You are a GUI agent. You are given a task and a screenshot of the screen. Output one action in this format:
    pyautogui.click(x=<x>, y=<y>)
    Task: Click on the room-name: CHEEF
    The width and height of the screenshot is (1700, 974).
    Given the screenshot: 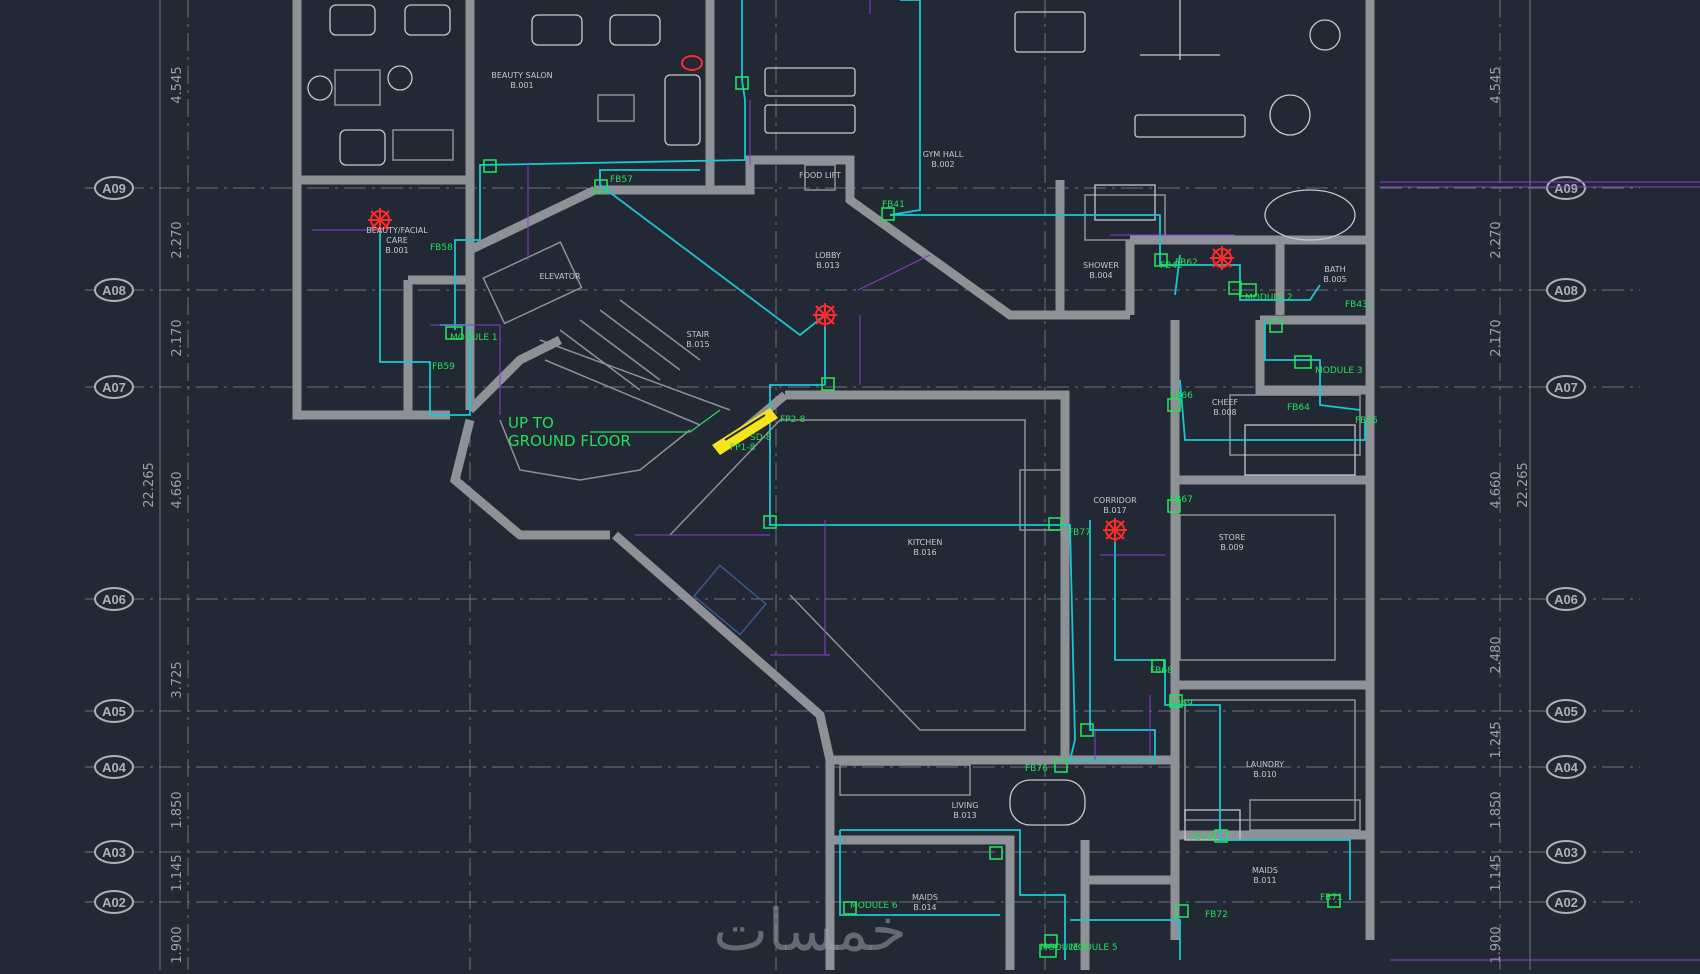 What is the action you would take?
    pyautogui.click(x=1225, y=402)
    